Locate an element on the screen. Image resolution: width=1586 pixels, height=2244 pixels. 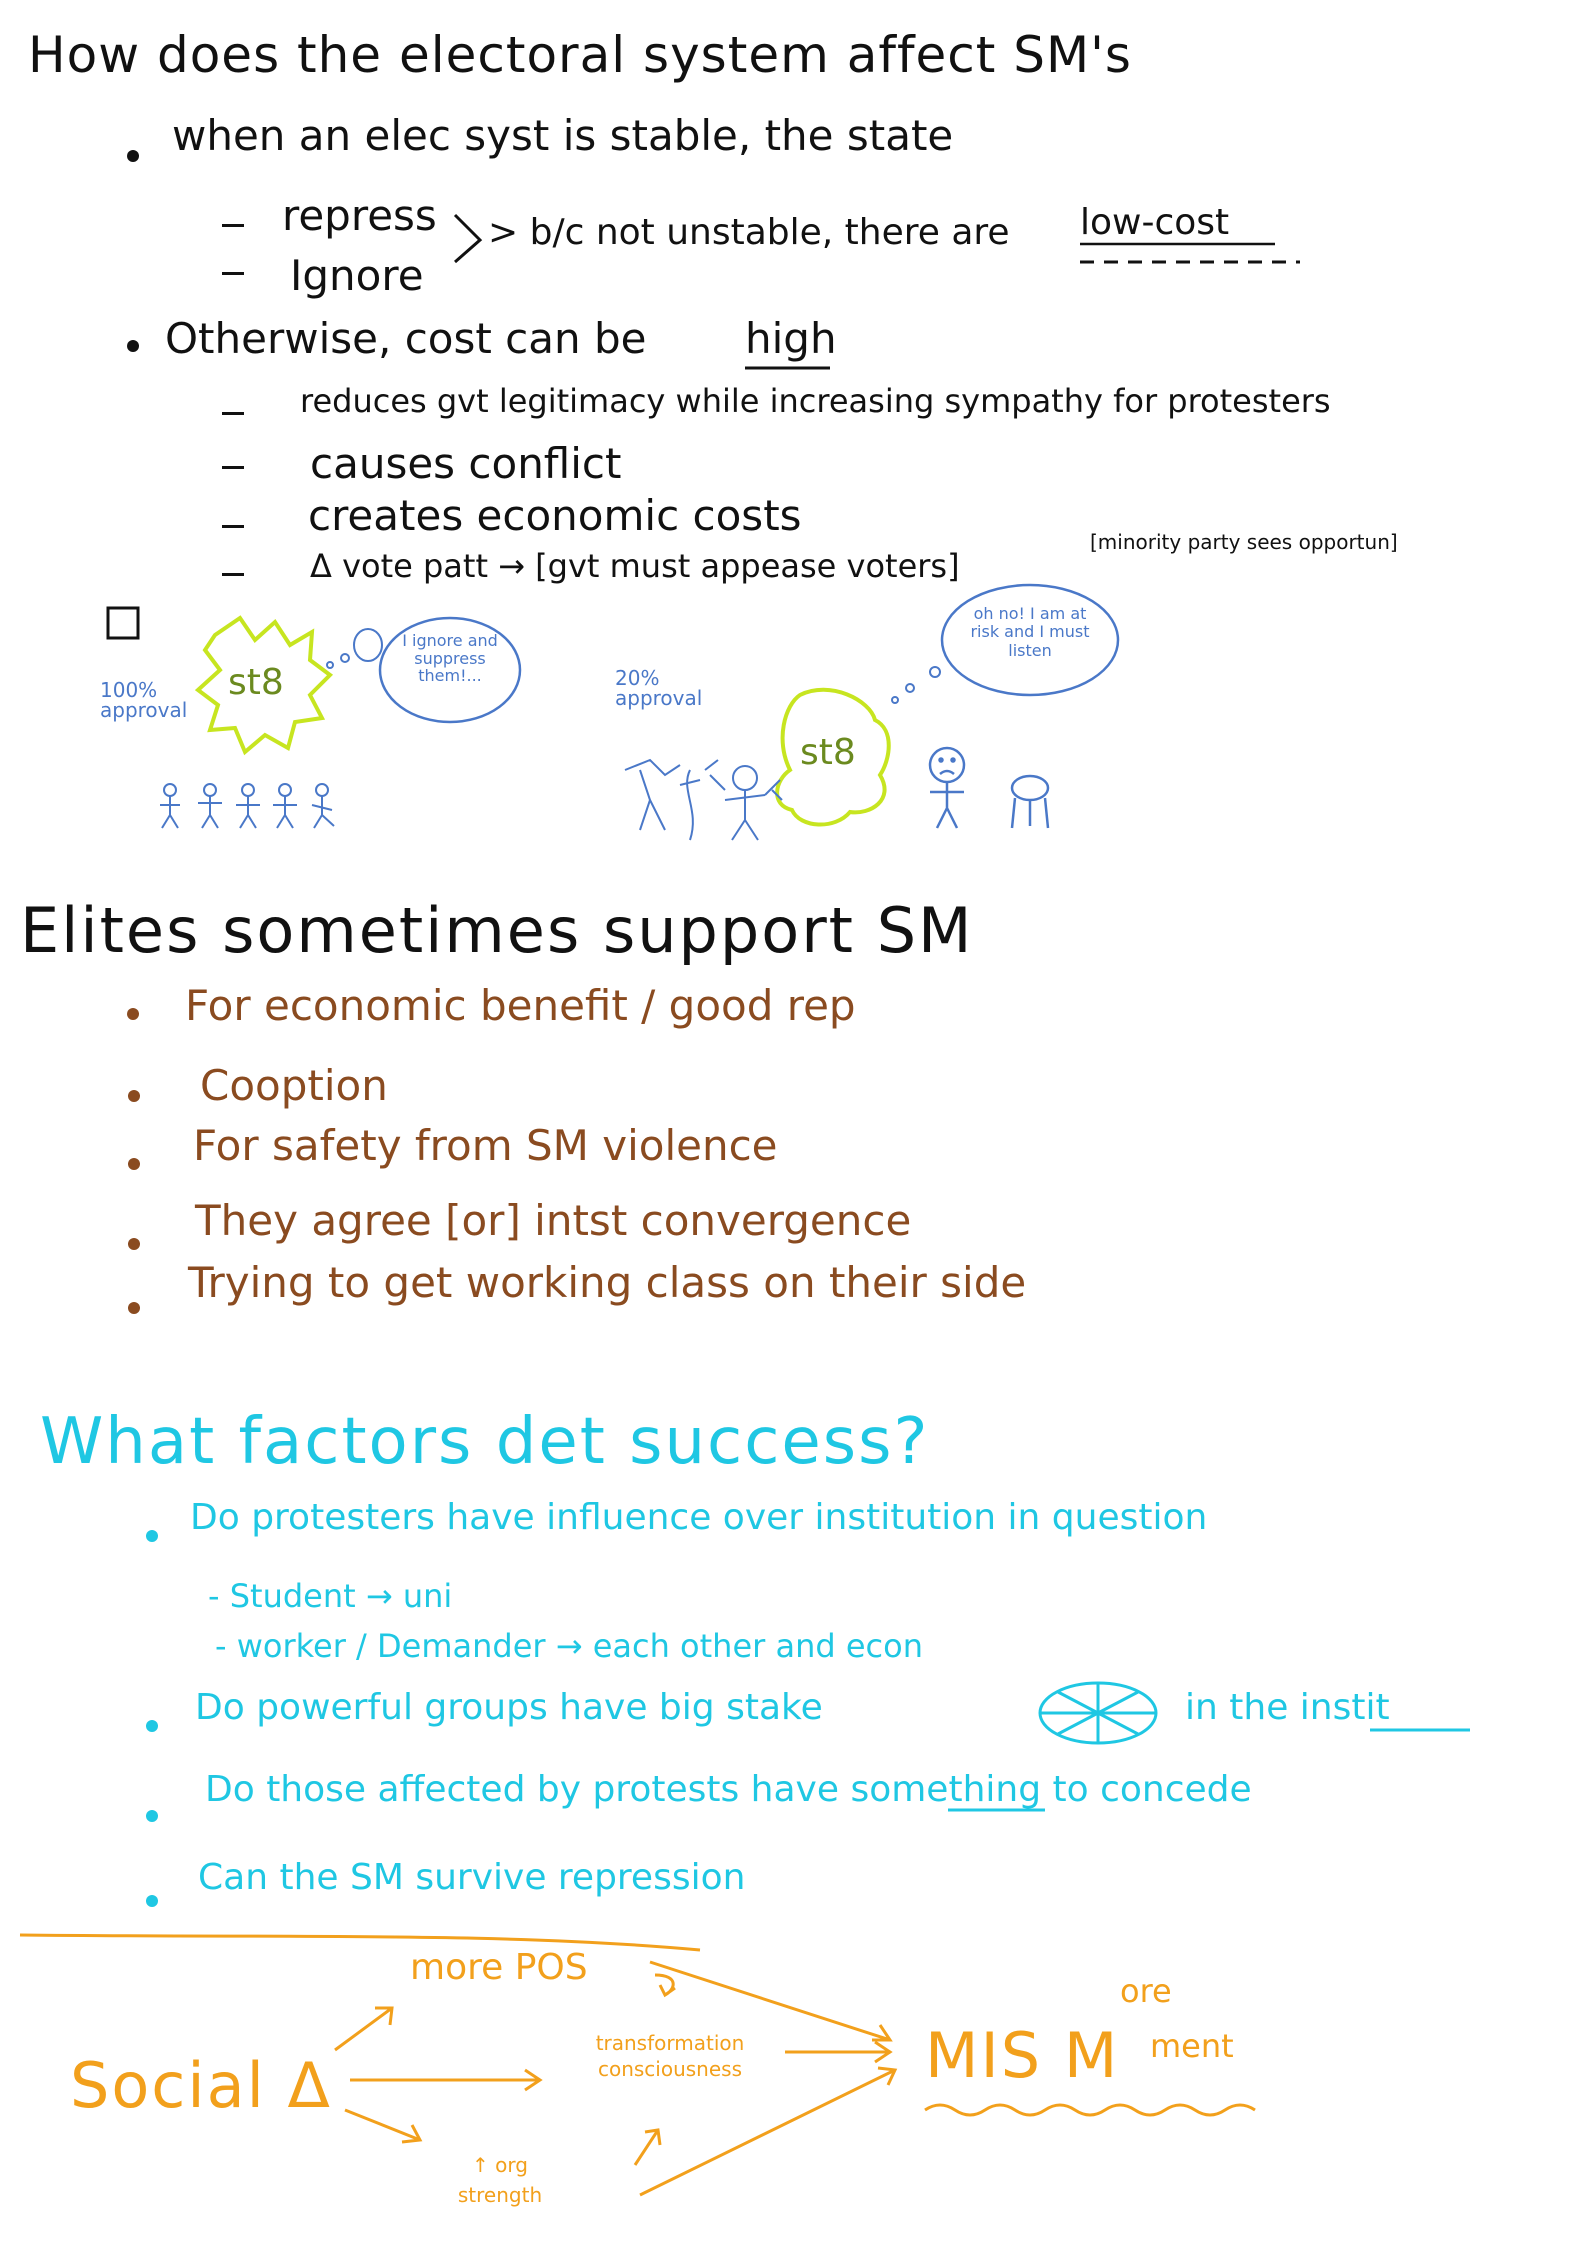
diagram-more-pos: more POS is located at coordinates (499, 1967).